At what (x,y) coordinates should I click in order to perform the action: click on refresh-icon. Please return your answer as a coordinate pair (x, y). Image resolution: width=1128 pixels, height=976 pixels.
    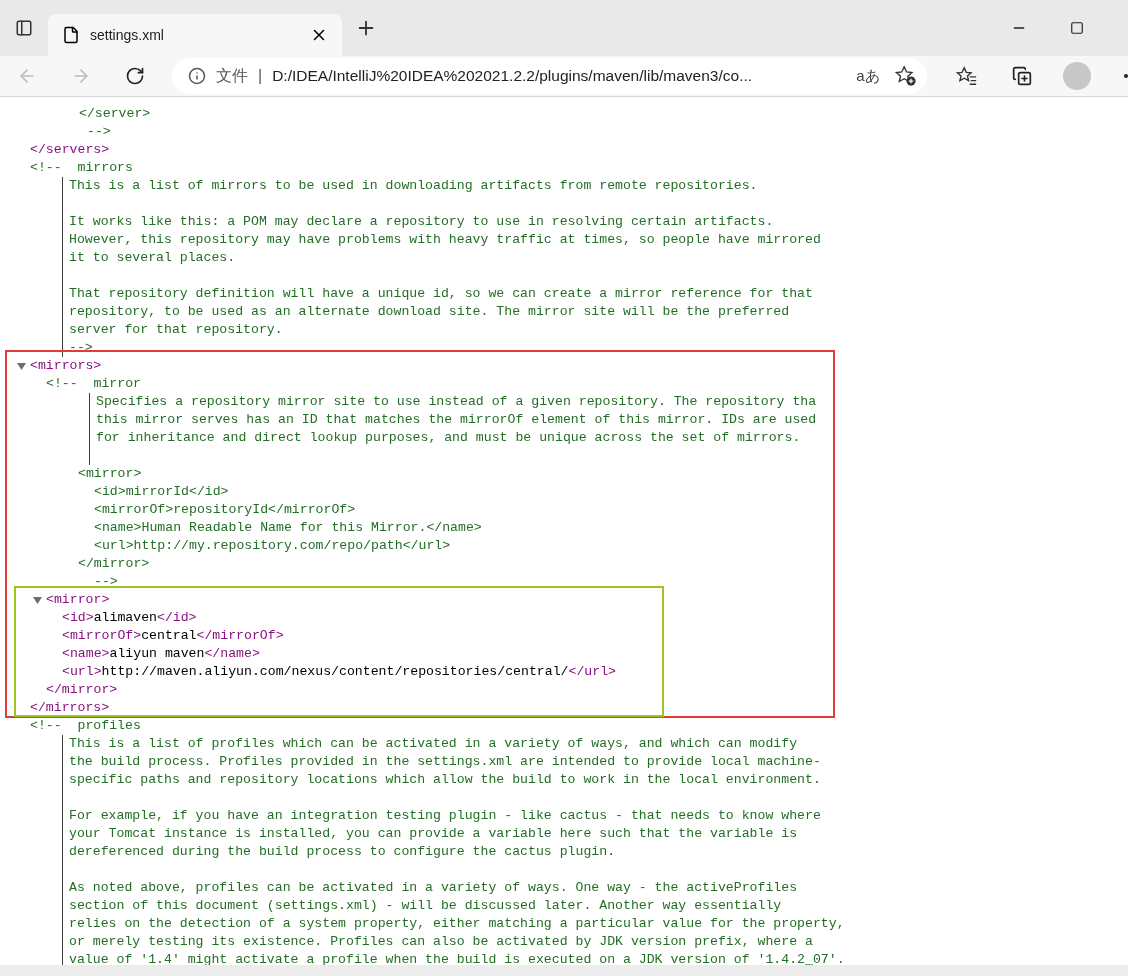
    Looking at the image, I should click on (135, 76).